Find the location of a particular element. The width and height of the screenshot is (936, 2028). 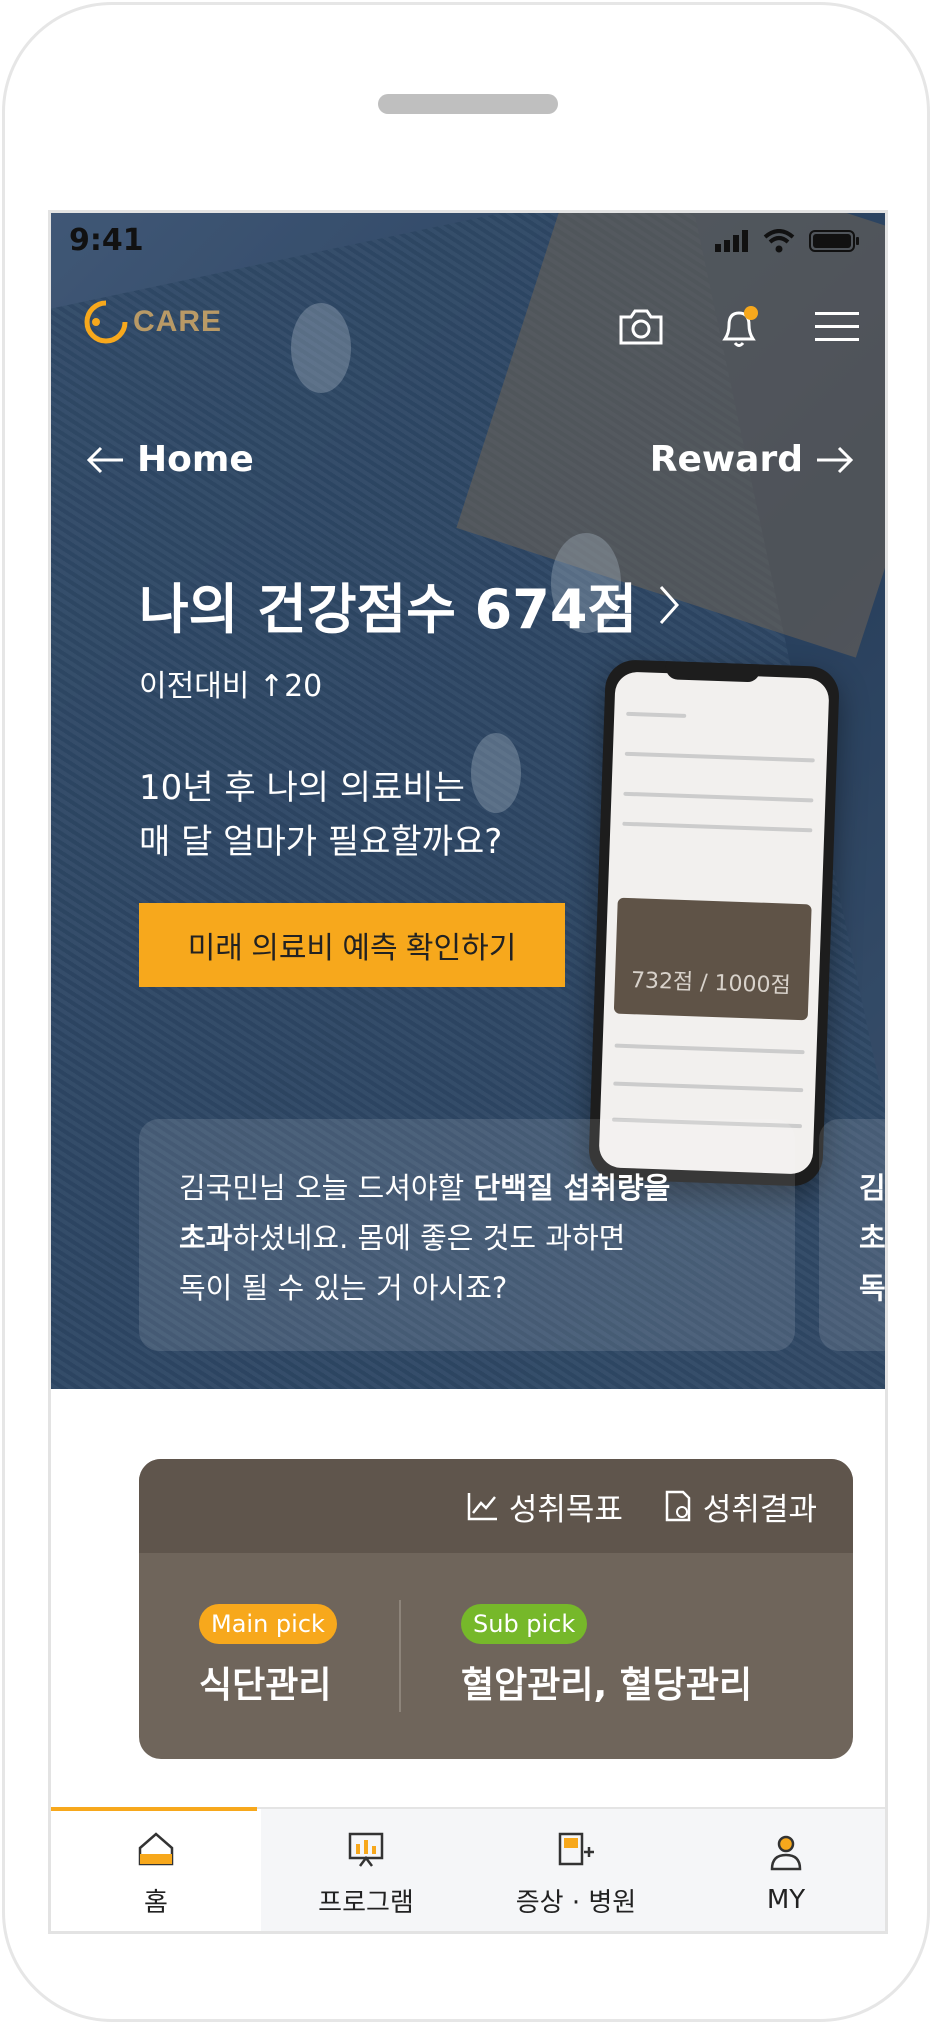

tab-my: MY is located at coordinates (783, 1870).